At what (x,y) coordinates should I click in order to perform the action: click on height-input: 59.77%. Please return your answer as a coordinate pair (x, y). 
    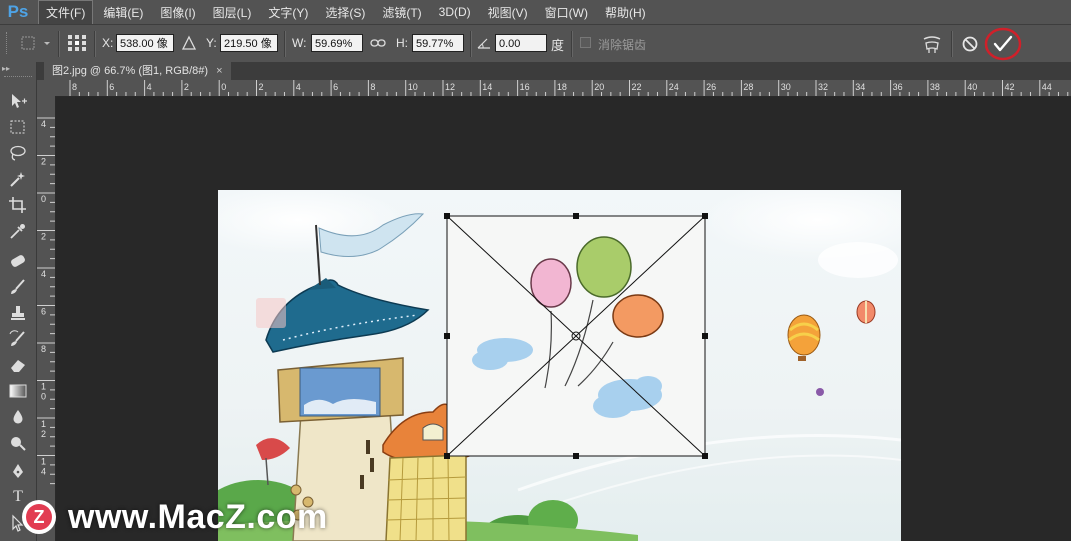
    Looking at the image, I should click on (438, 43).